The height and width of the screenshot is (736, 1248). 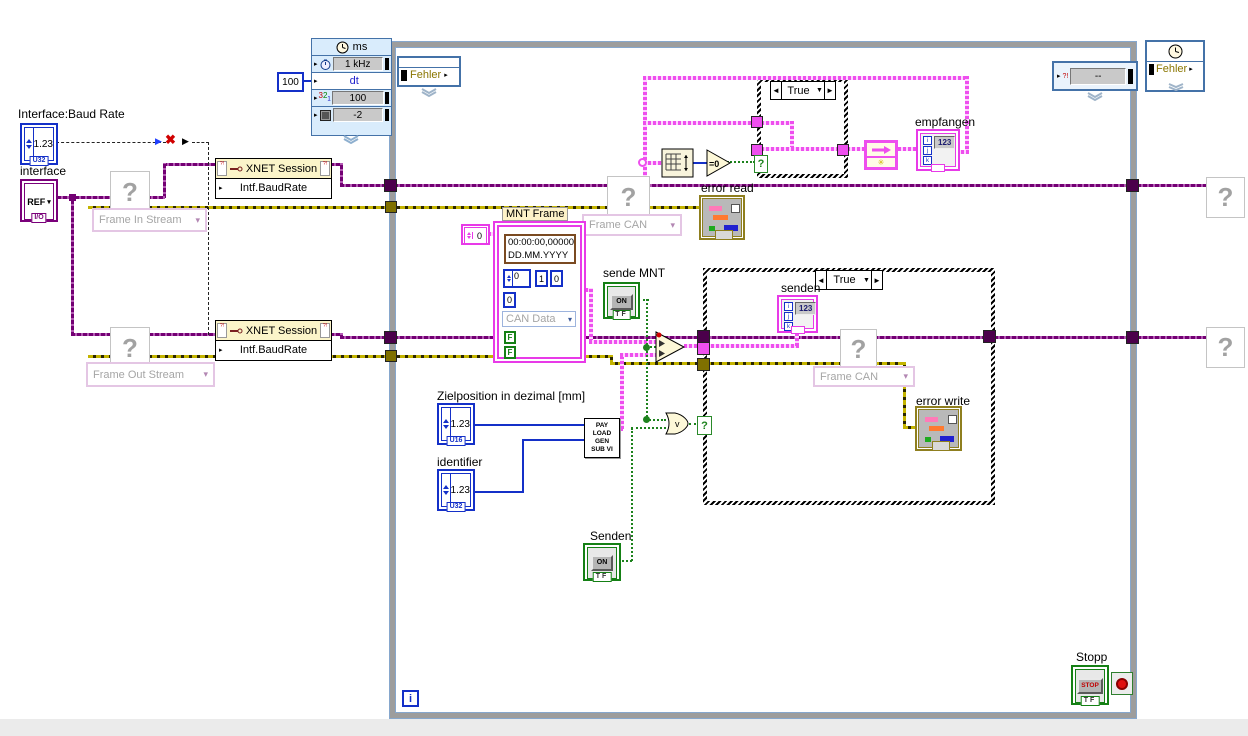 What do you see at coordinates (410, 698) in the screenshot?
I see `iteration-terminal: i` at bounding box center [410, 698].